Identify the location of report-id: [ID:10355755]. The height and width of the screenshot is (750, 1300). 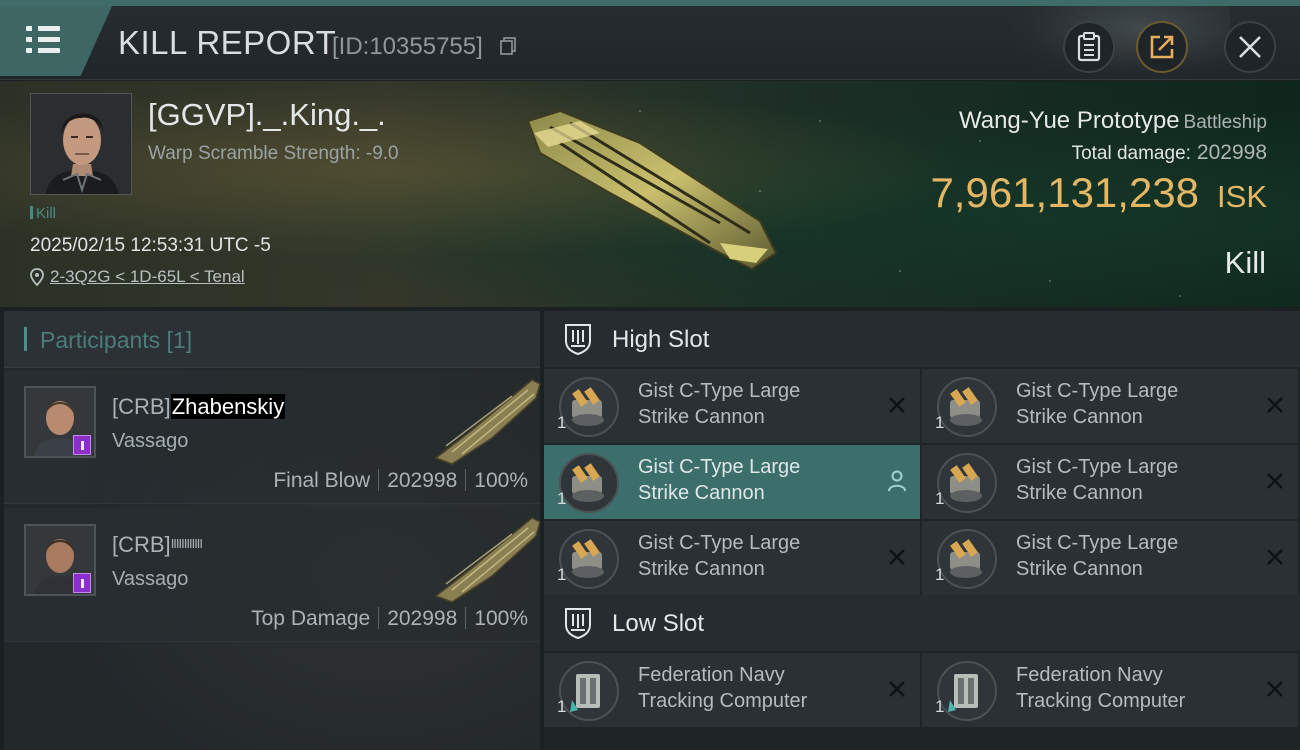
(407, 46).